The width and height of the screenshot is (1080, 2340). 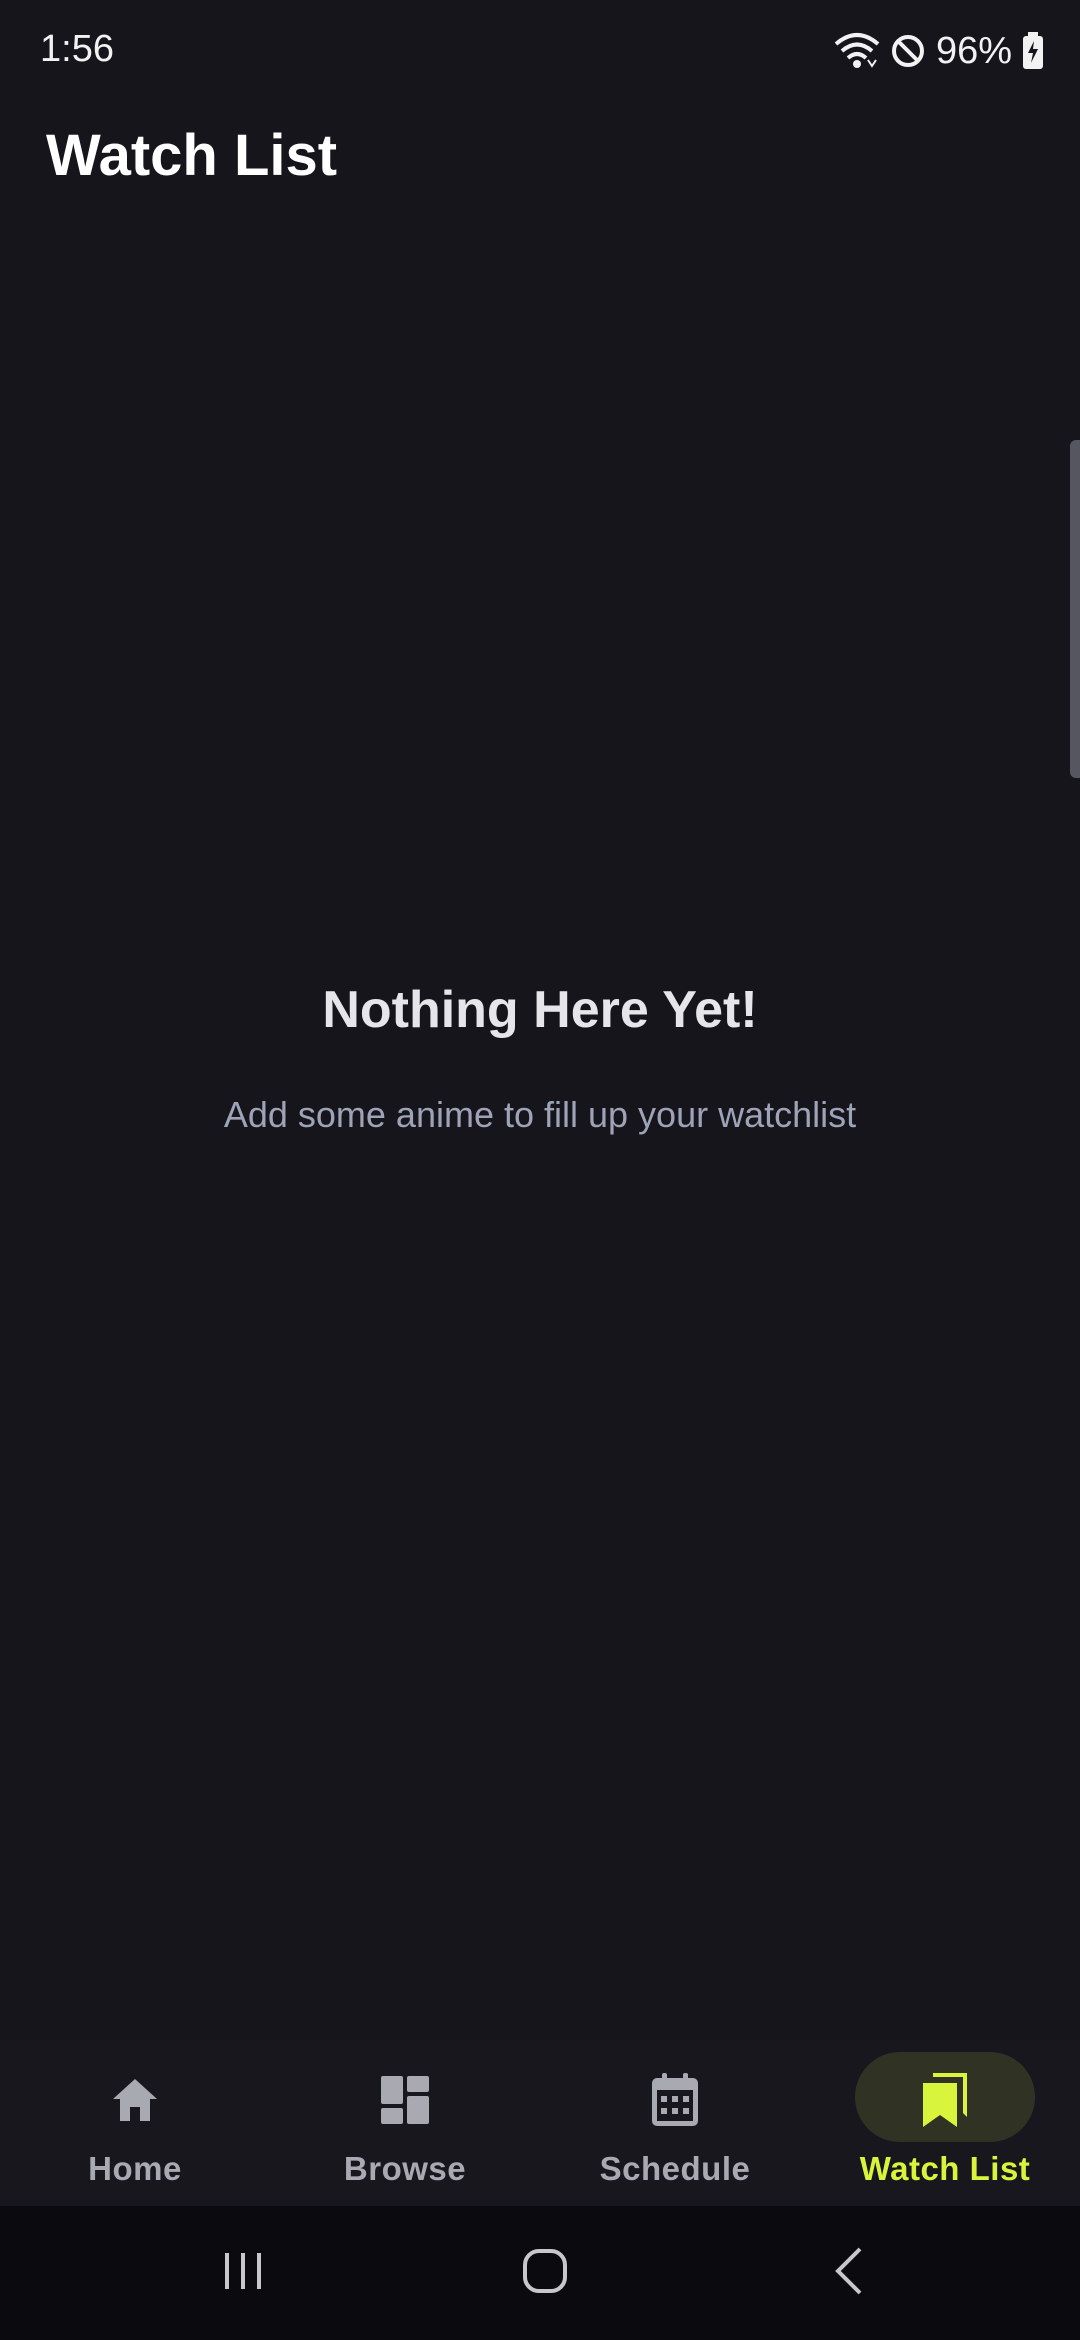 I want to click on system-navigation-bar, so click(x=540, y=2273).